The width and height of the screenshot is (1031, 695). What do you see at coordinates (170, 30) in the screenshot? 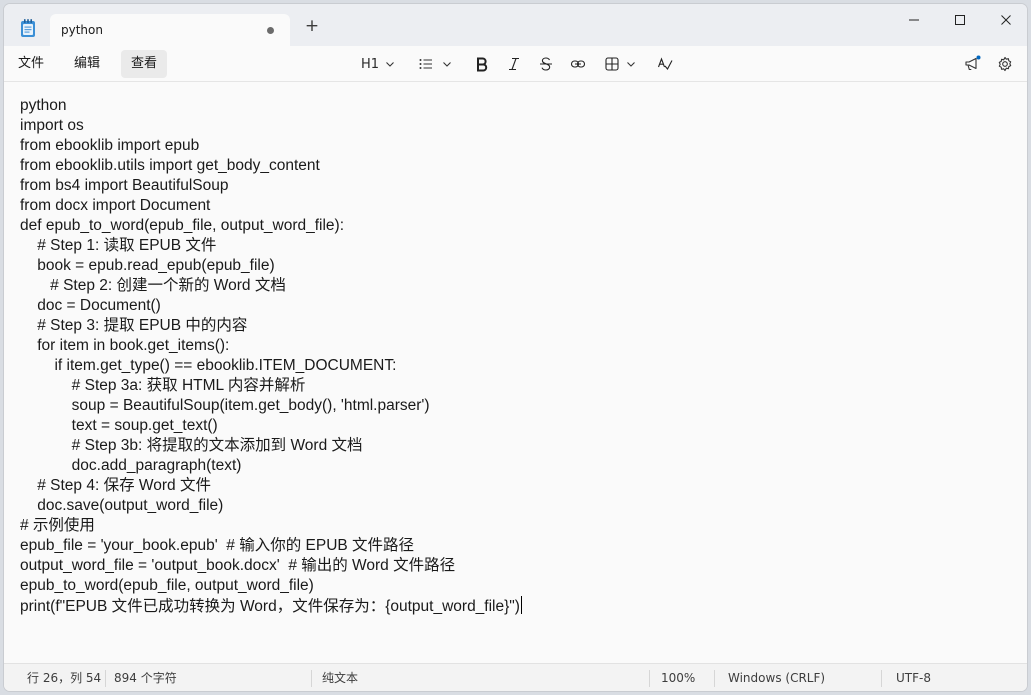
I see `tab-python: python` at bounding box center [170, 30].